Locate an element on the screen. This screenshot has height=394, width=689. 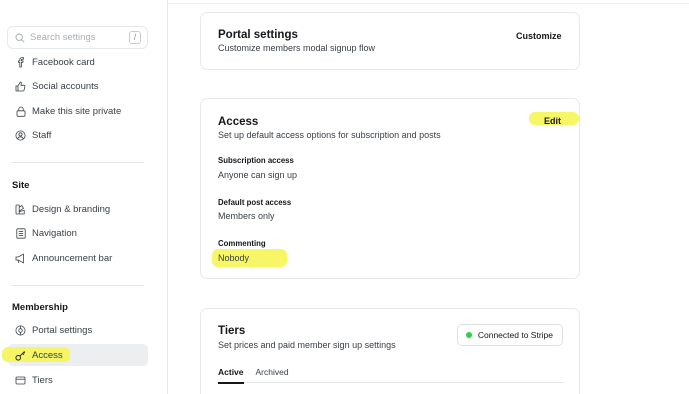
sidebar-item-label: Facebook card is located at coordinates (63, 62).